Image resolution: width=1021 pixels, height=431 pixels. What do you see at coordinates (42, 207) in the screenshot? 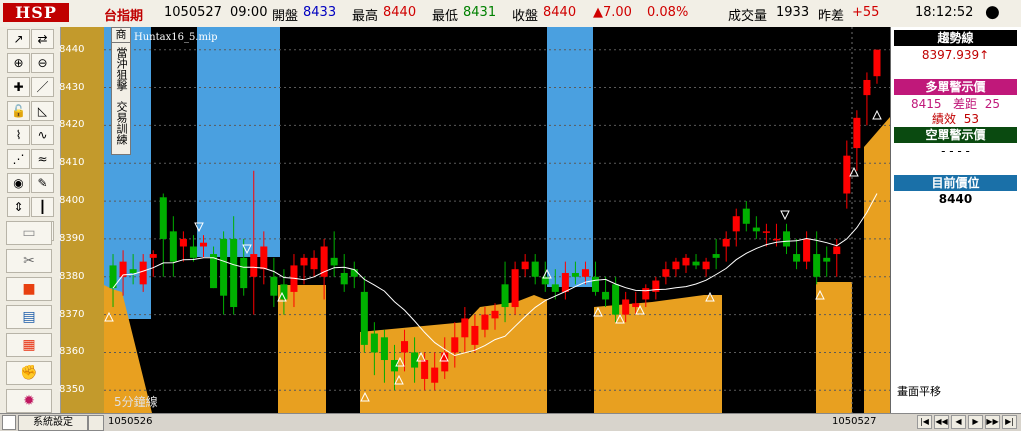
I see `candles-icon: ┃` at bounding box center [42, 207].